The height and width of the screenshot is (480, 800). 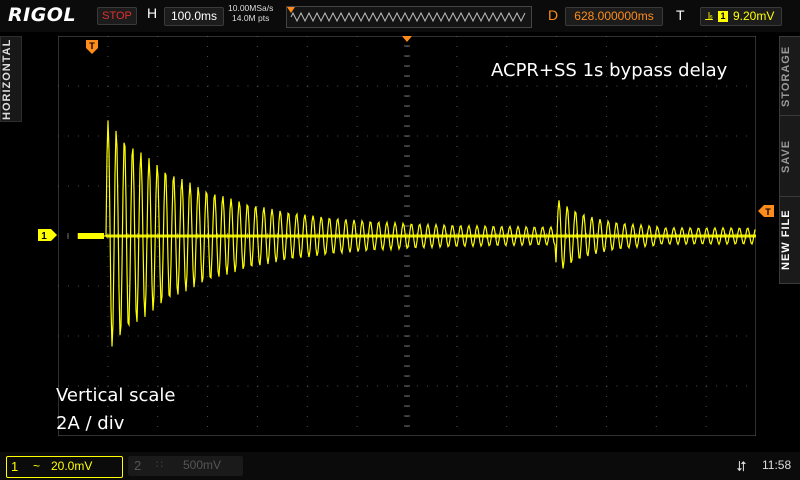 I want to click on annotation-title: ACPR+SS 1s bypass delay, so click(x=609, y=70).